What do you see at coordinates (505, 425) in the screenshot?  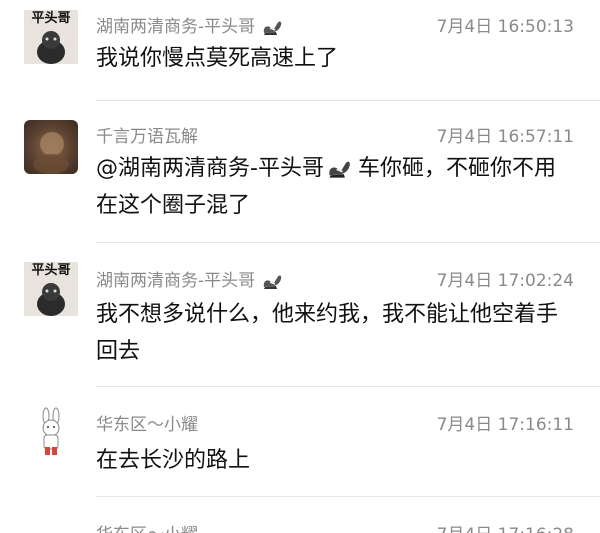 I see `message-time: 7月4日 17:16:11` at bounding box center [505, 425].